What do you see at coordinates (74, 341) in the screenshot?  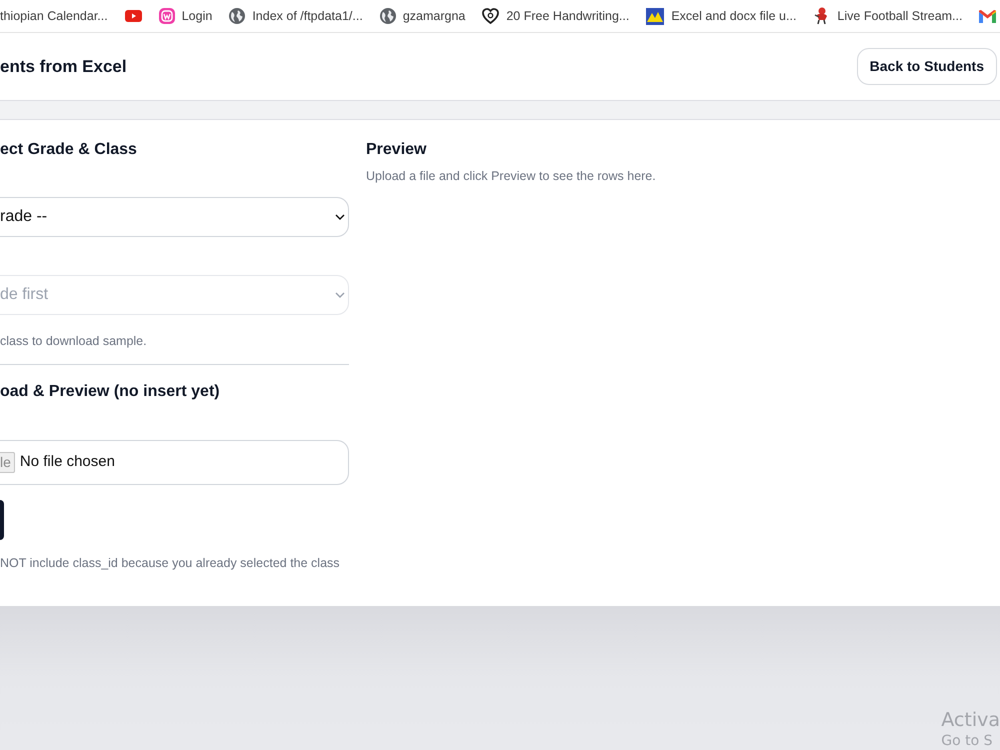 I see `hint-text: class to download sample.` at bounding box center [74, 341].